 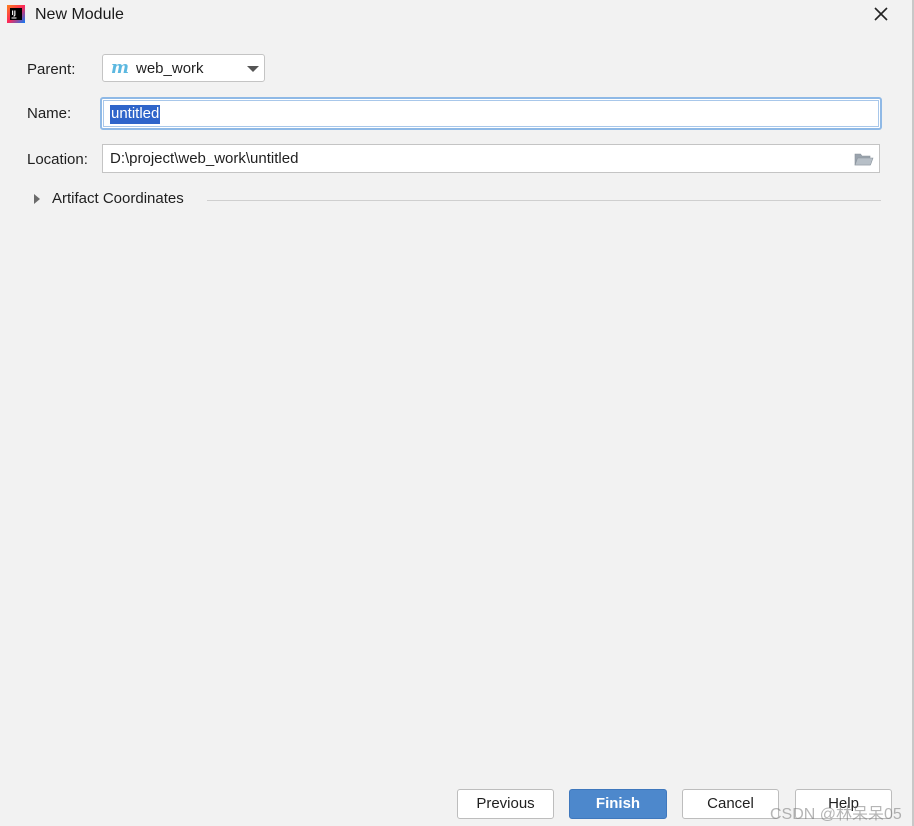 I want to click on parent-value: web_work, so click(x=170, y=68).